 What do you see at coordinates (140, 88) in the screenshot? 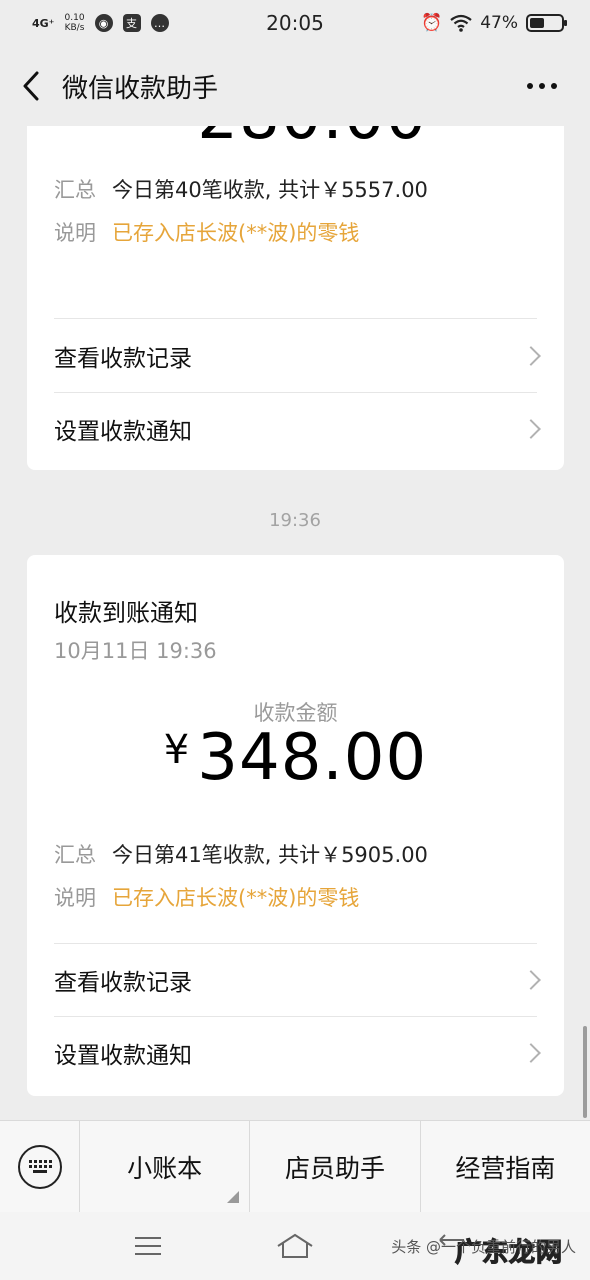
I see `page-title: 微信收款助手` at bounding box center [140, 88].